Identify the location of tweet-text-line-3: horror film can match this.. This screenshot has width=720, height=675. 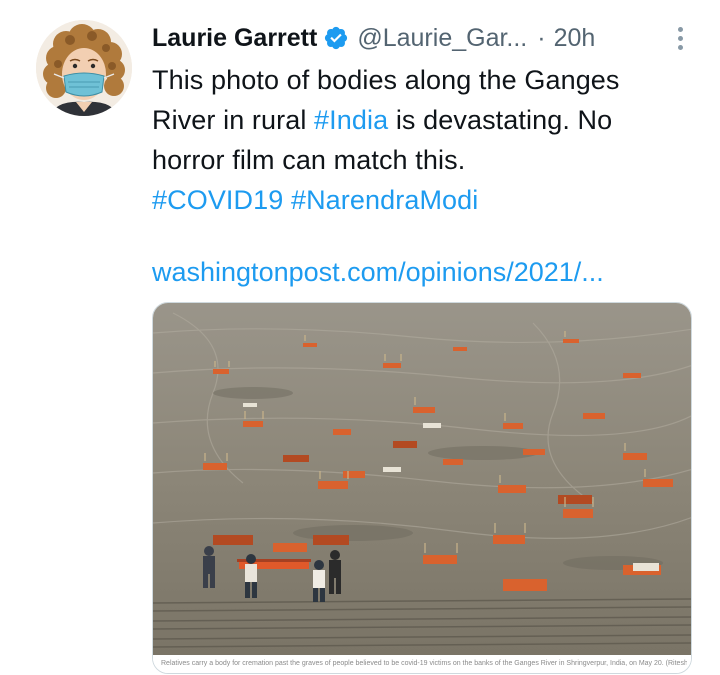
(309, 160).